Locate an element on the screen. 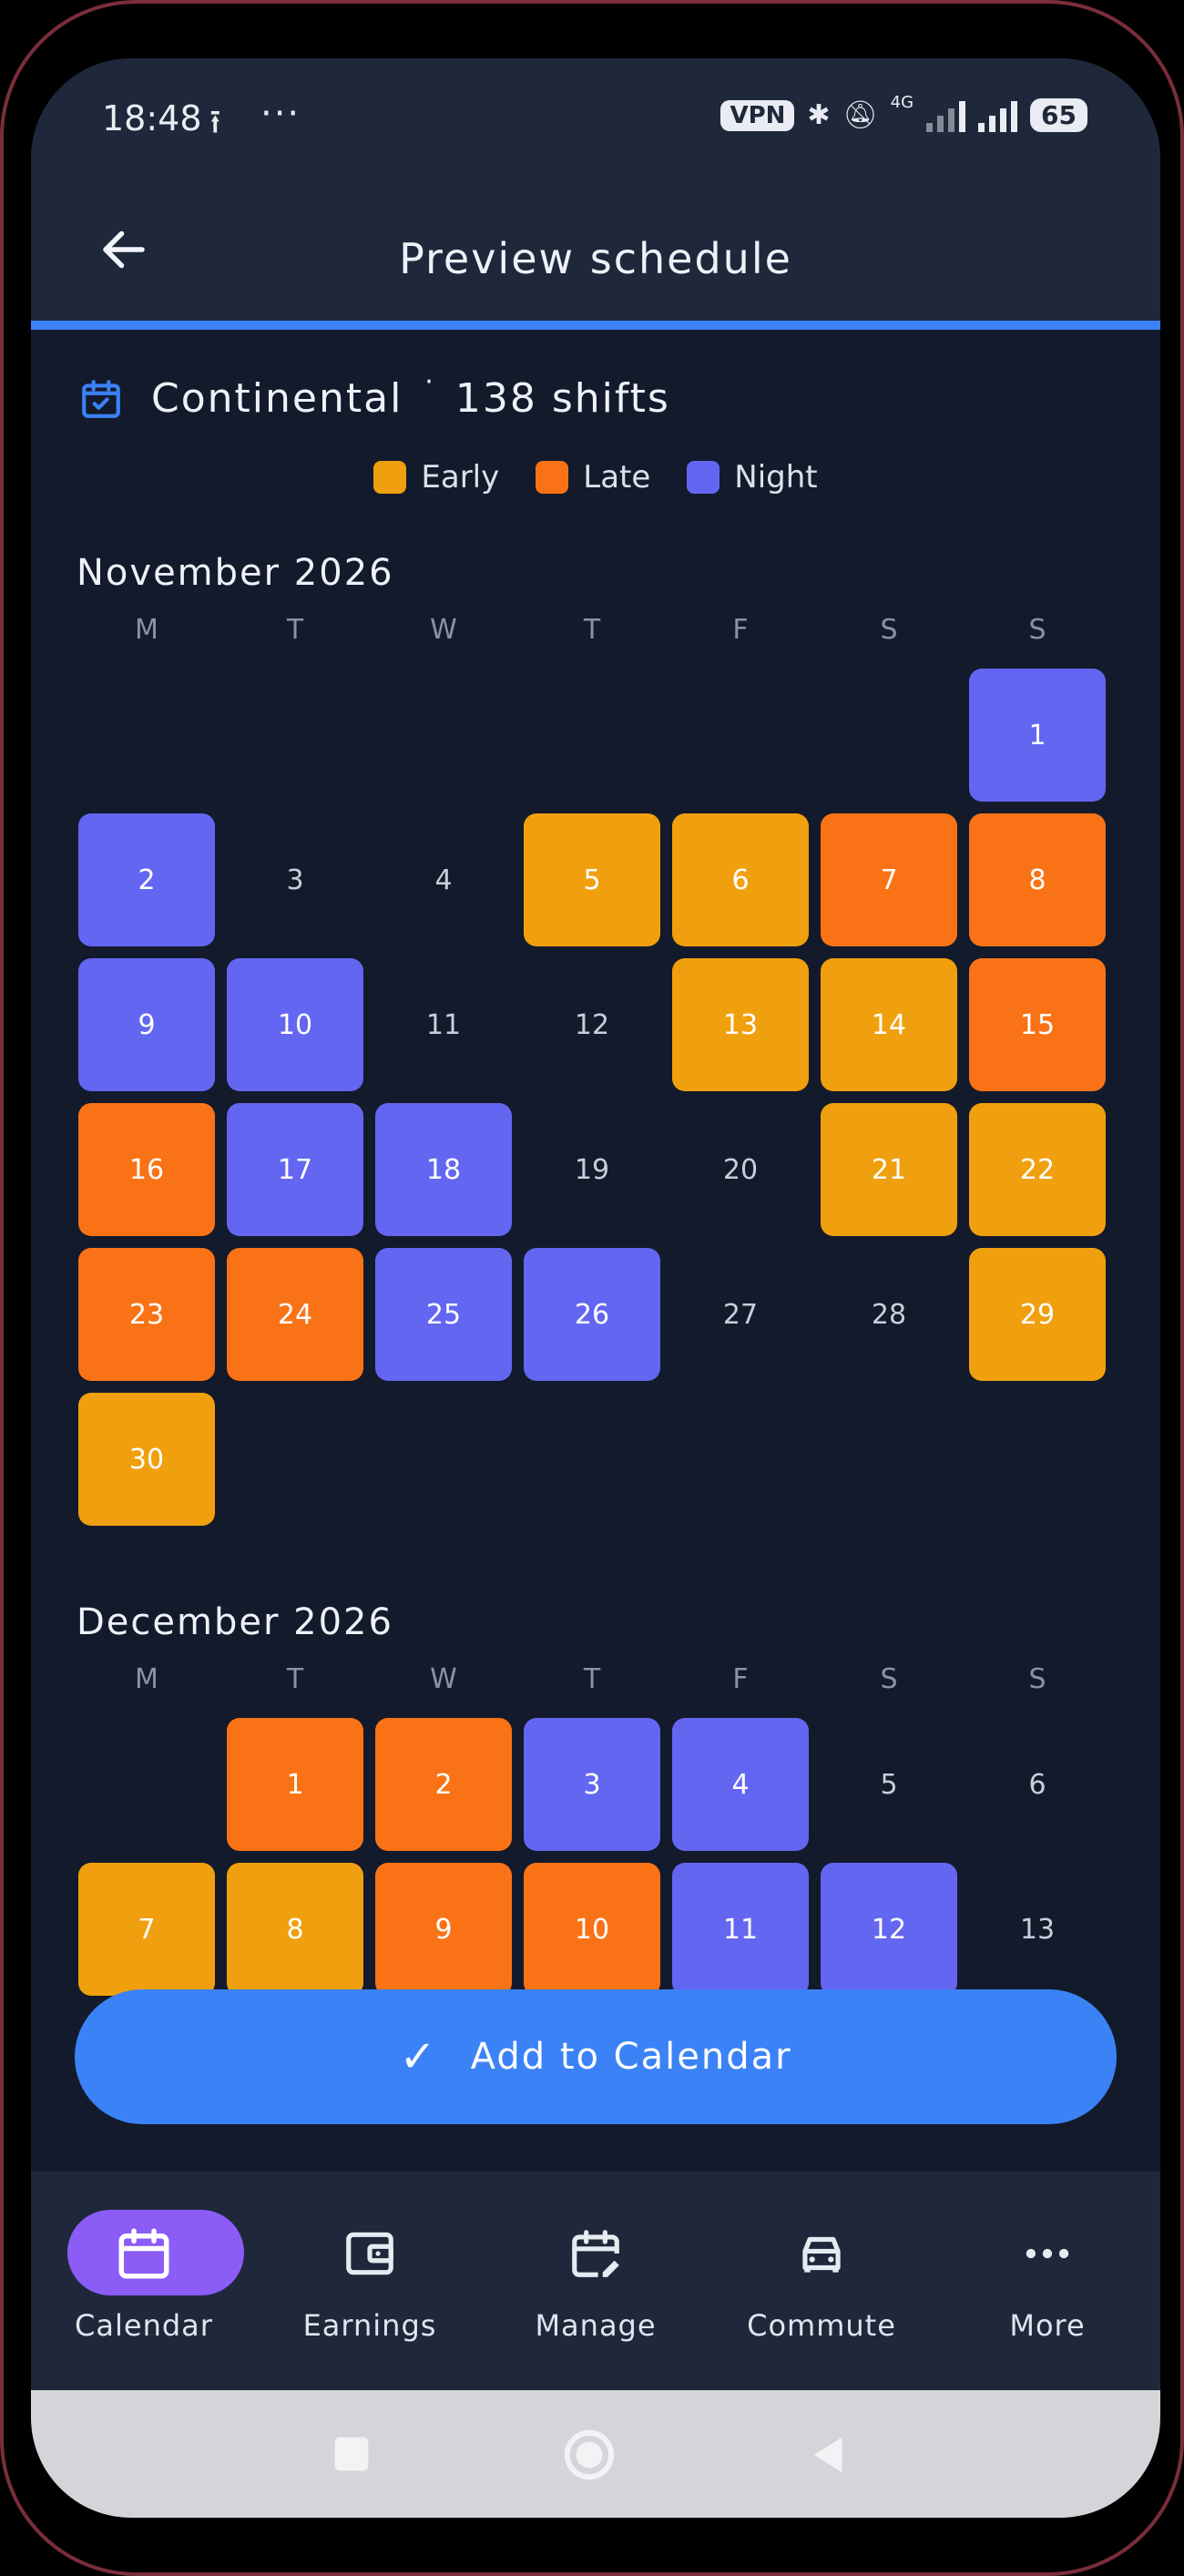  shift-legend: Early Late Night is located at coordinates (595, 477).